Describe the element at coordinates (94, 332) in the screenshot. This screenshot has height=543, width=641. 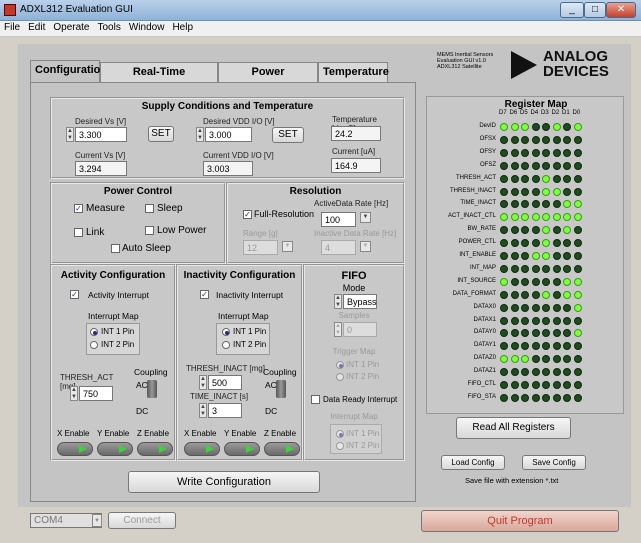
I see `activity-int1-radio` at that location.